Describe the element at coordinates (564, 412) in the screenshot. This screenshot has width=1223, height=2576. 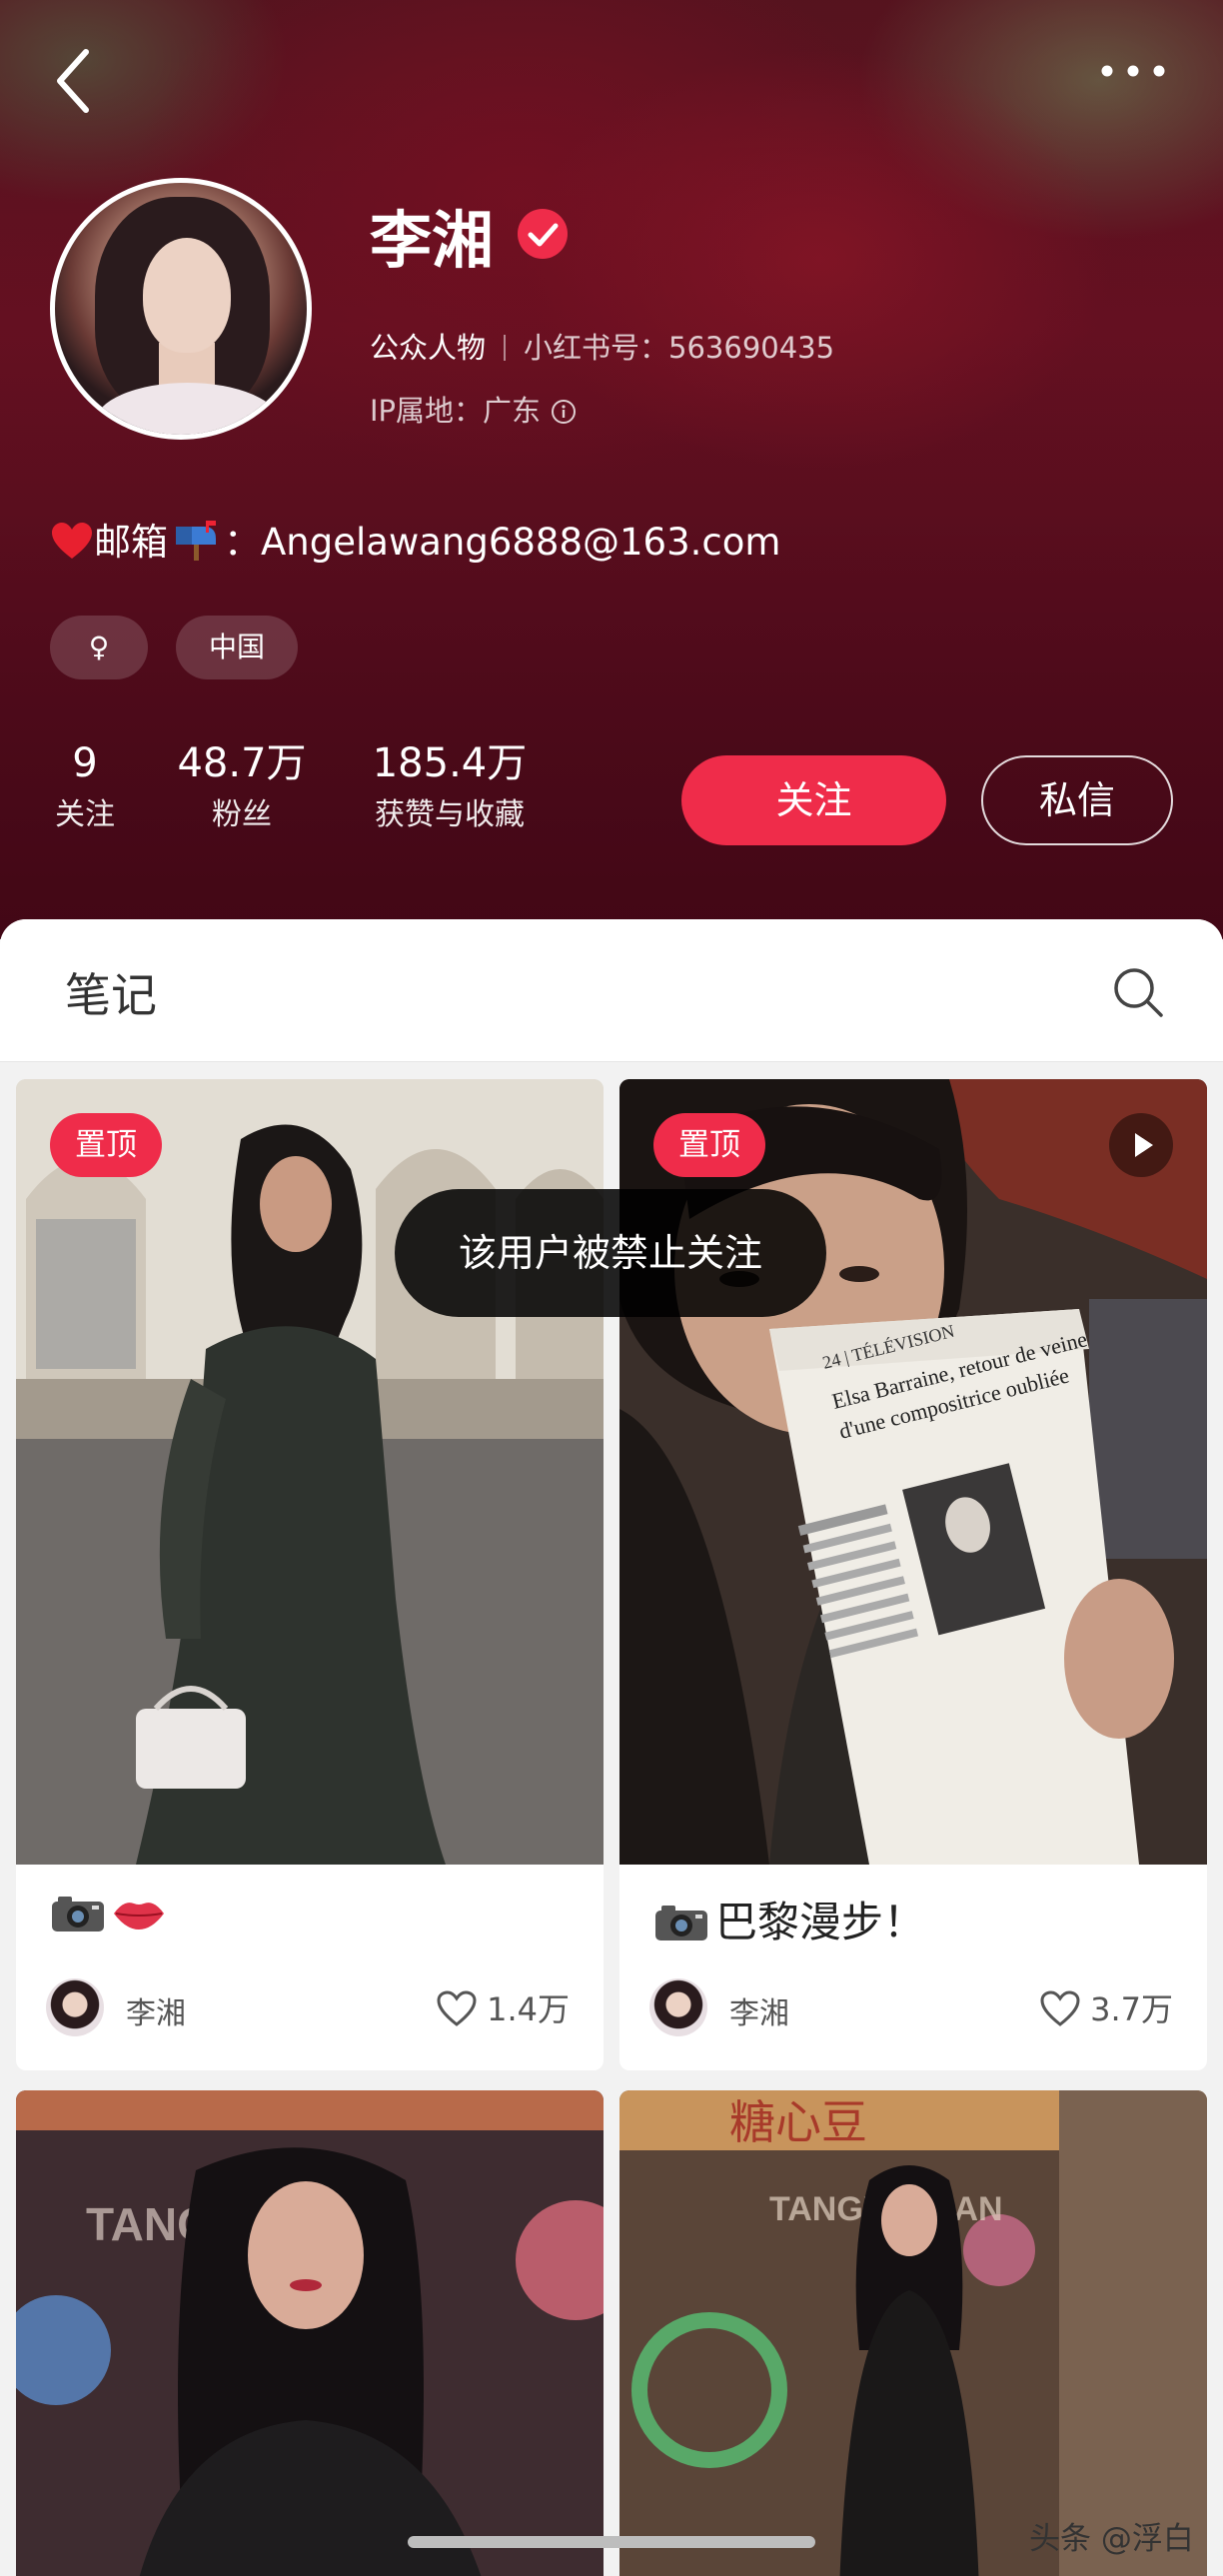
I see `info-icon` at that location.